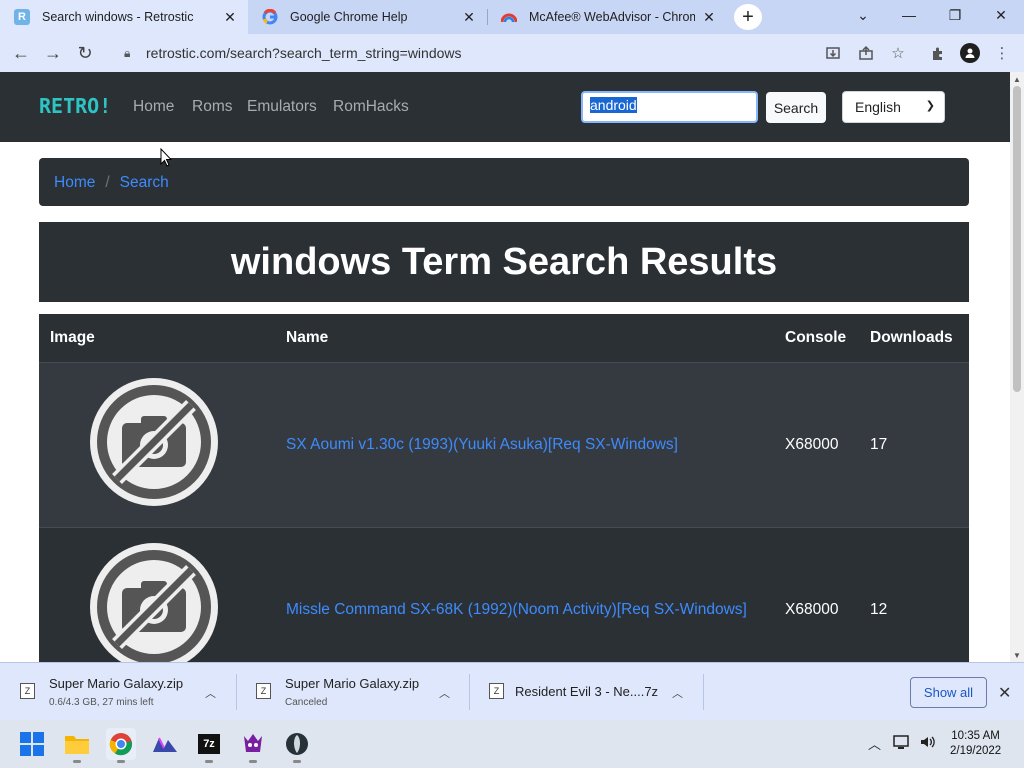 This screenshot has width=1024, height=768. I want to click on language-value: English, so click(878, 107).